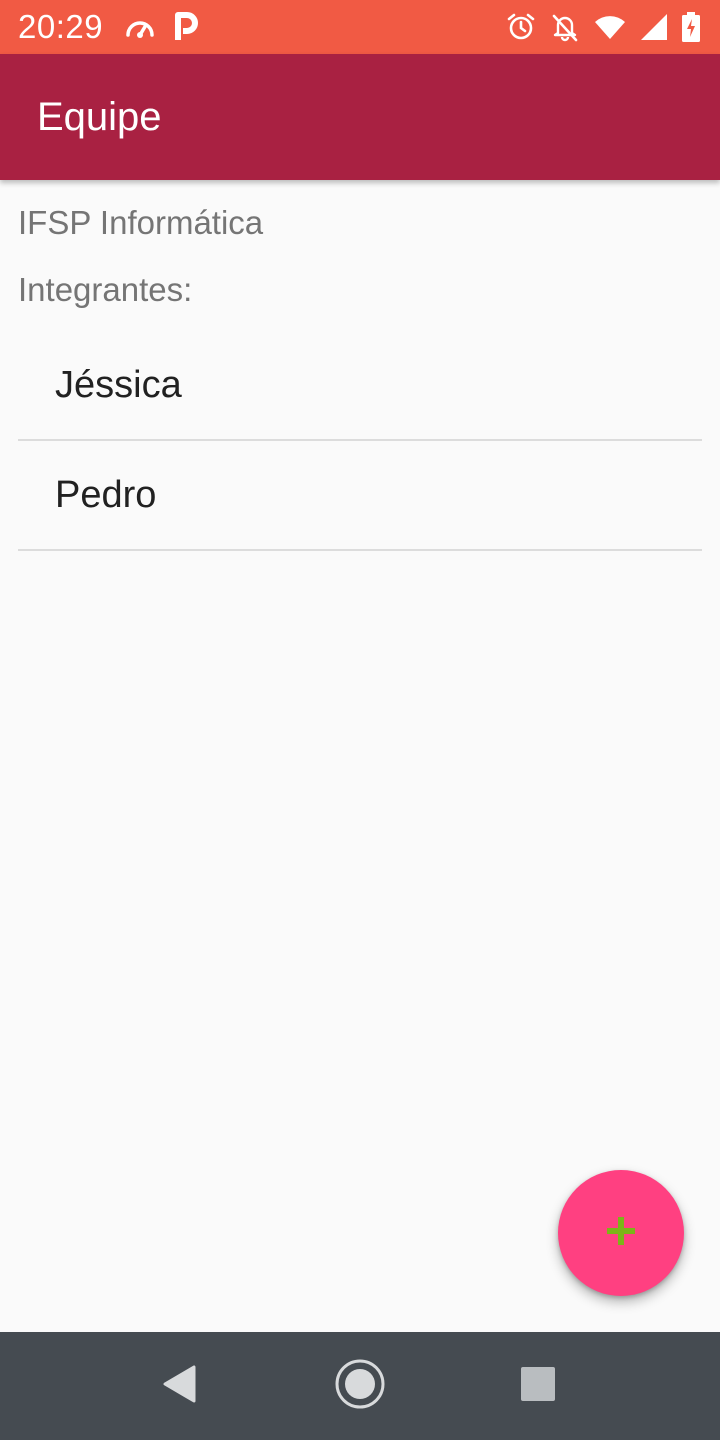  I want to click on home-icon, so click(360, 1386).